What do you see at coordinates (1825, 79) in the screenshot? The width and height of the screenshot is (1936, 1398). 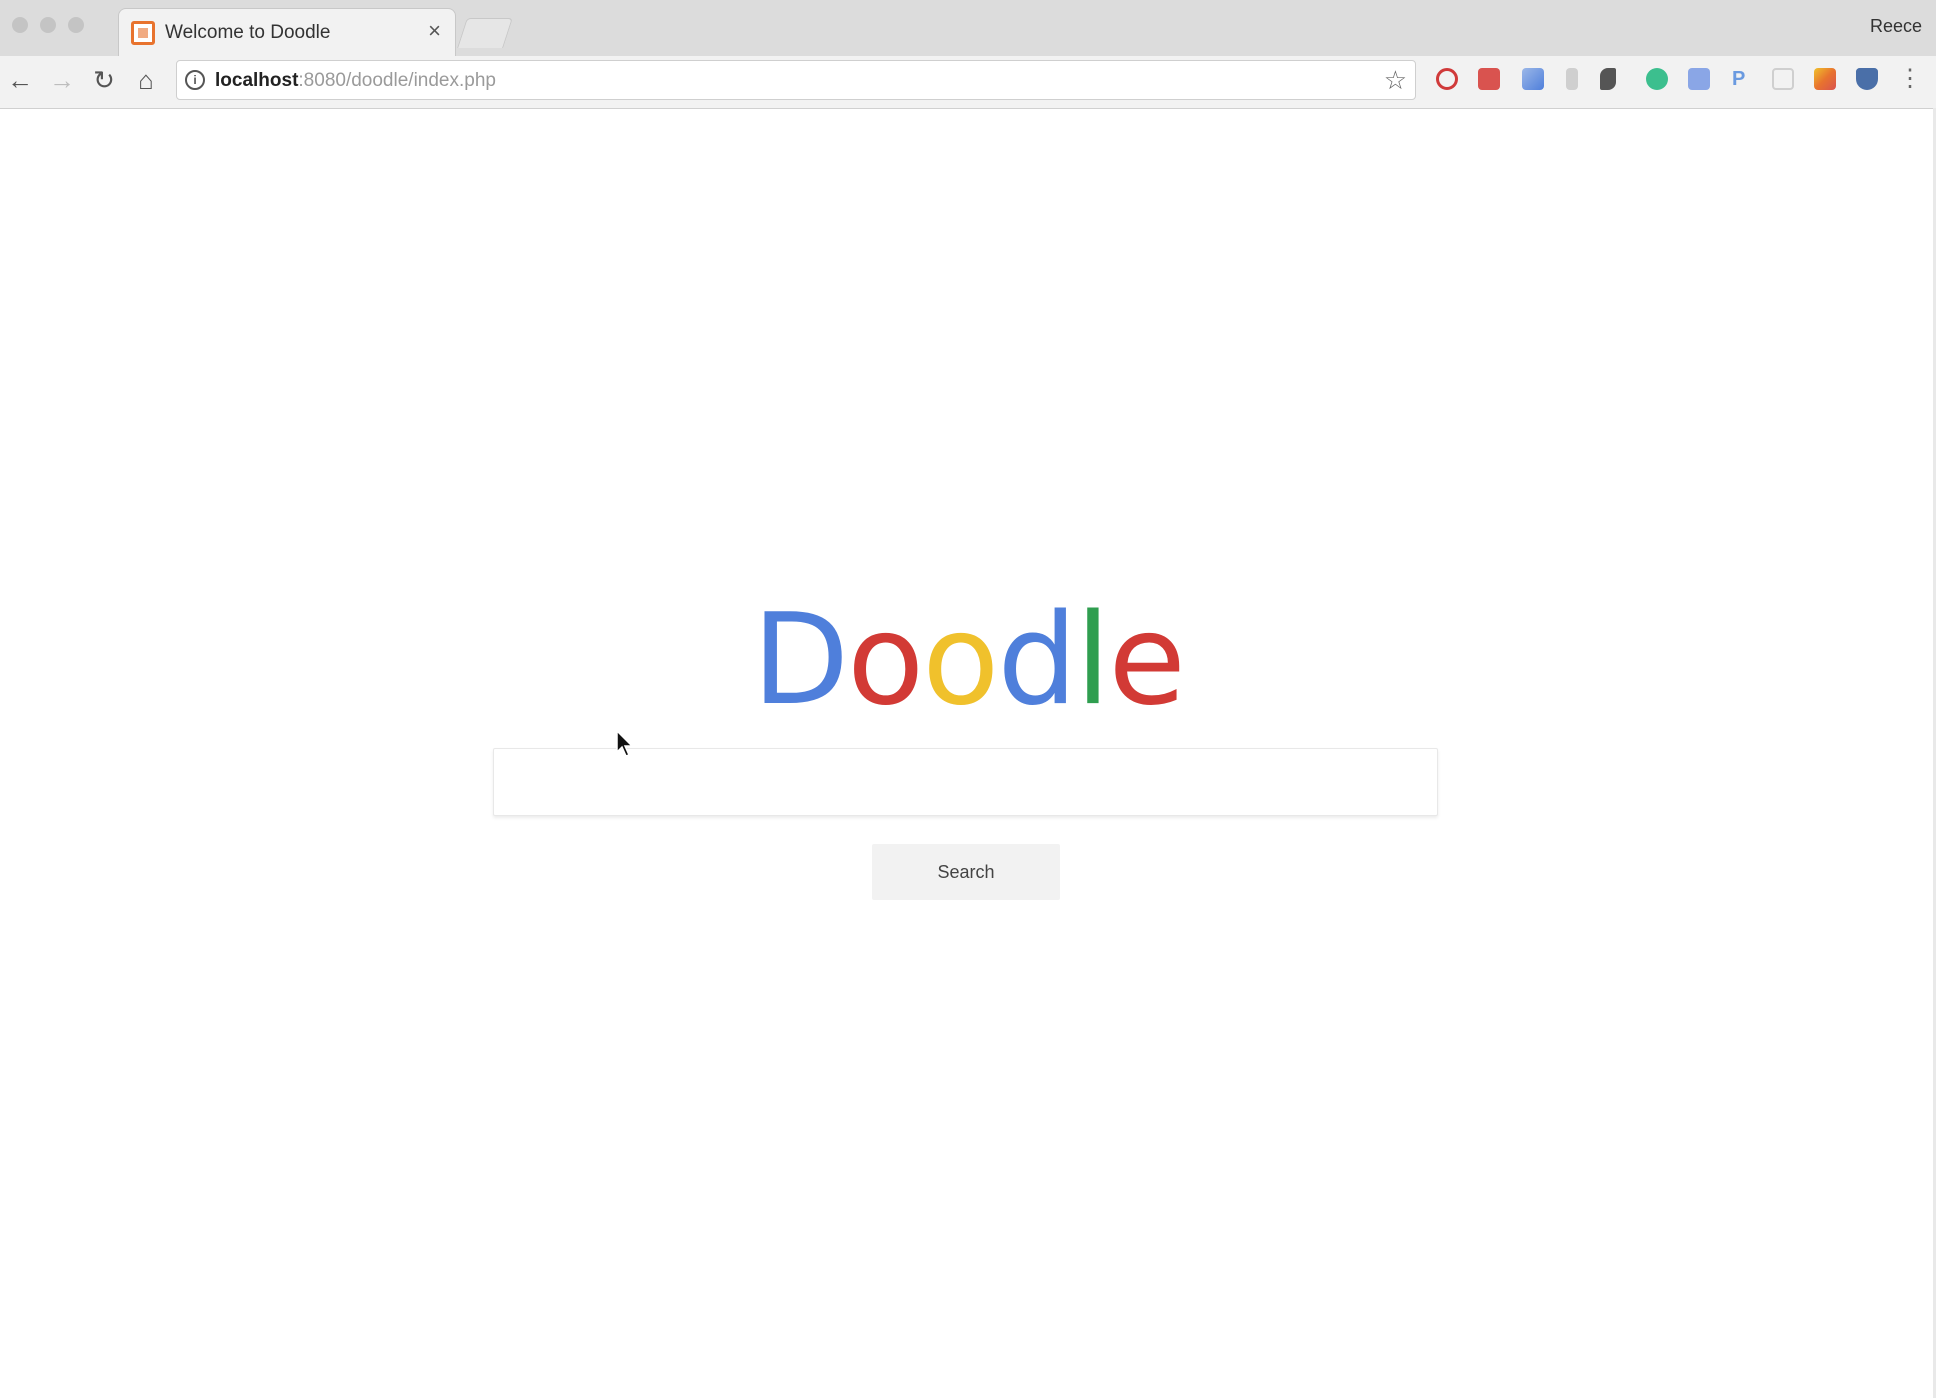 I see `ext-color-icon` at bounding box center [1825, 79].